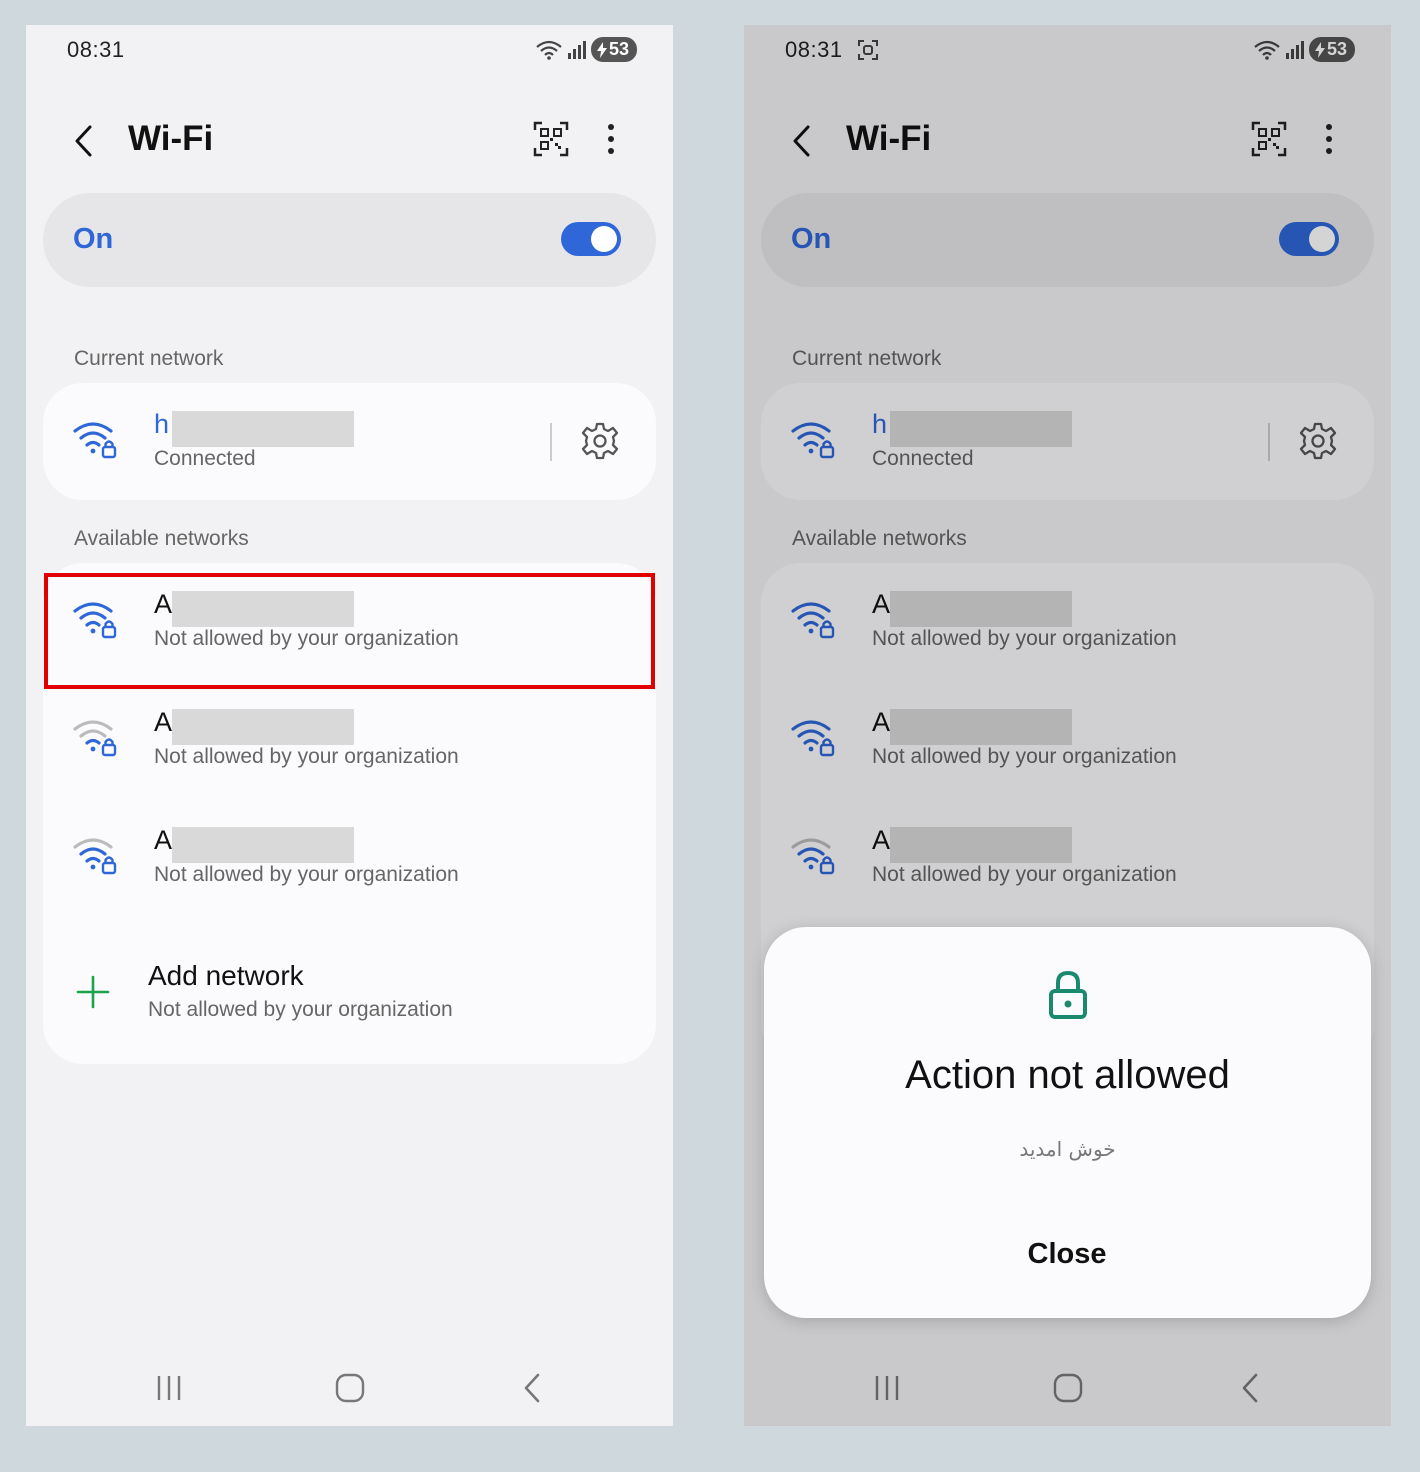 This screenshot has width=1420, height=1472. I want to click on dialog-message: خوش امدید, so click(1067, 1149).